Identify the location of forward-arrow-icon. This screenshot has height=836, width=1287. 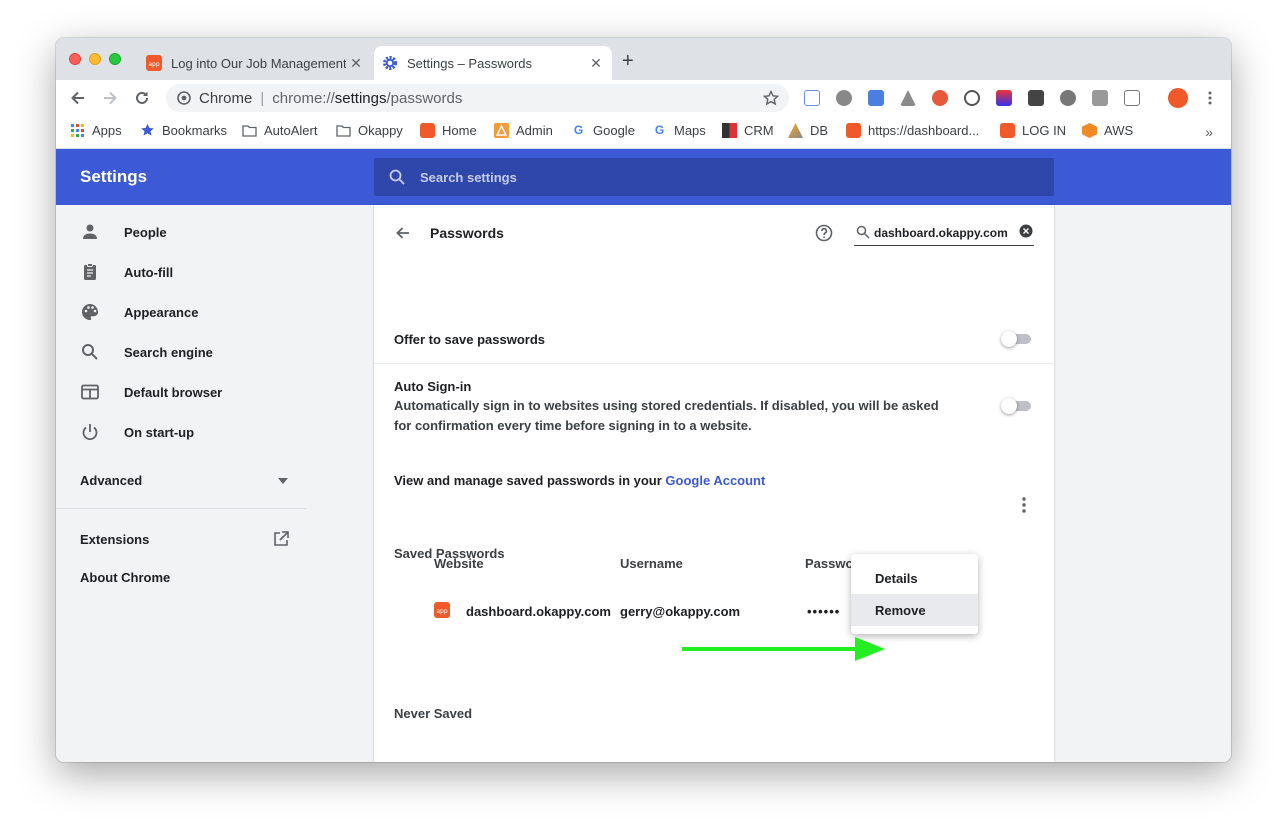
(110, 98).